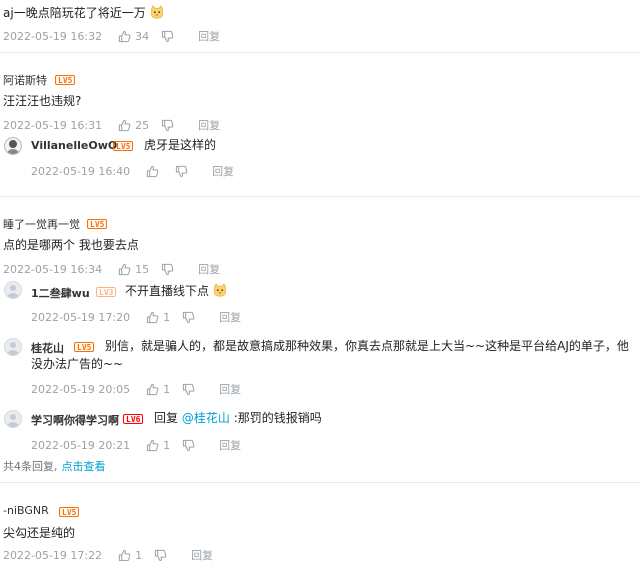 The image size is (640, 561). I want to click on username: 学习啊你得学习啊, so click(75, 420).